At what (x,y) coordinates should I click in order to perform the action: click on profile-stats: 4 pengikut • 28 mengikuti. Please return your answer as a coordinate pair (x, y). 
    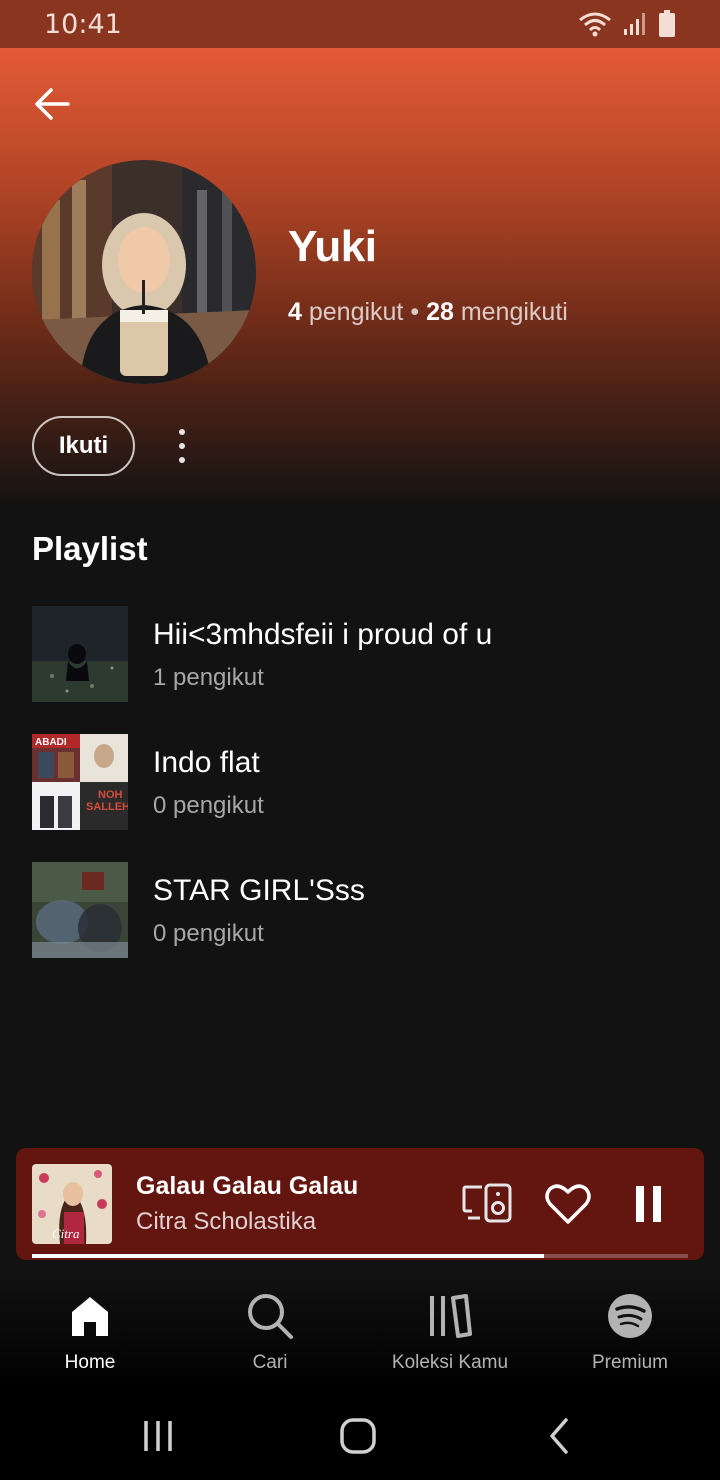
    Looking at the image, I should click on (428, 312).